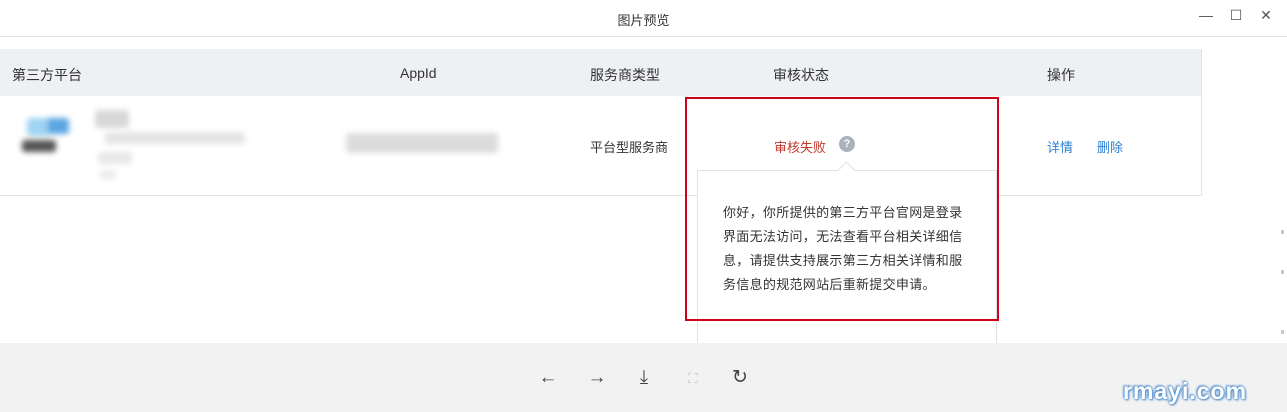 This screenshot has width=1287, height=412. I want to click on download-icon: ⤓, so click(644, 378).